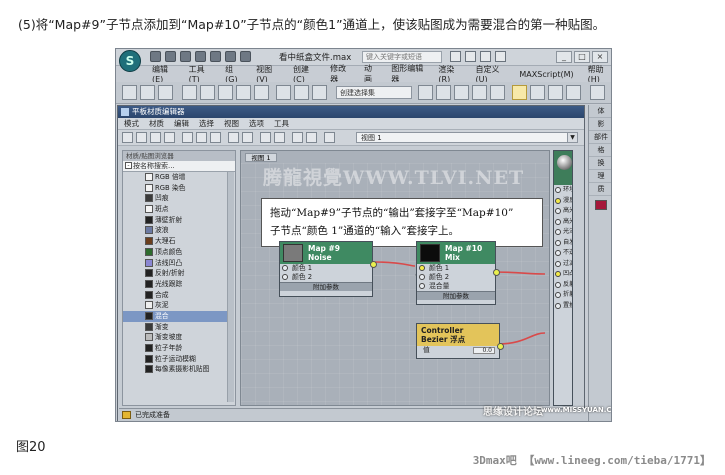  What do you see at coordinates (200, 74) in the screenshot?
I see `menu-tools: 工具(T)` at bounding box center [200, 74].